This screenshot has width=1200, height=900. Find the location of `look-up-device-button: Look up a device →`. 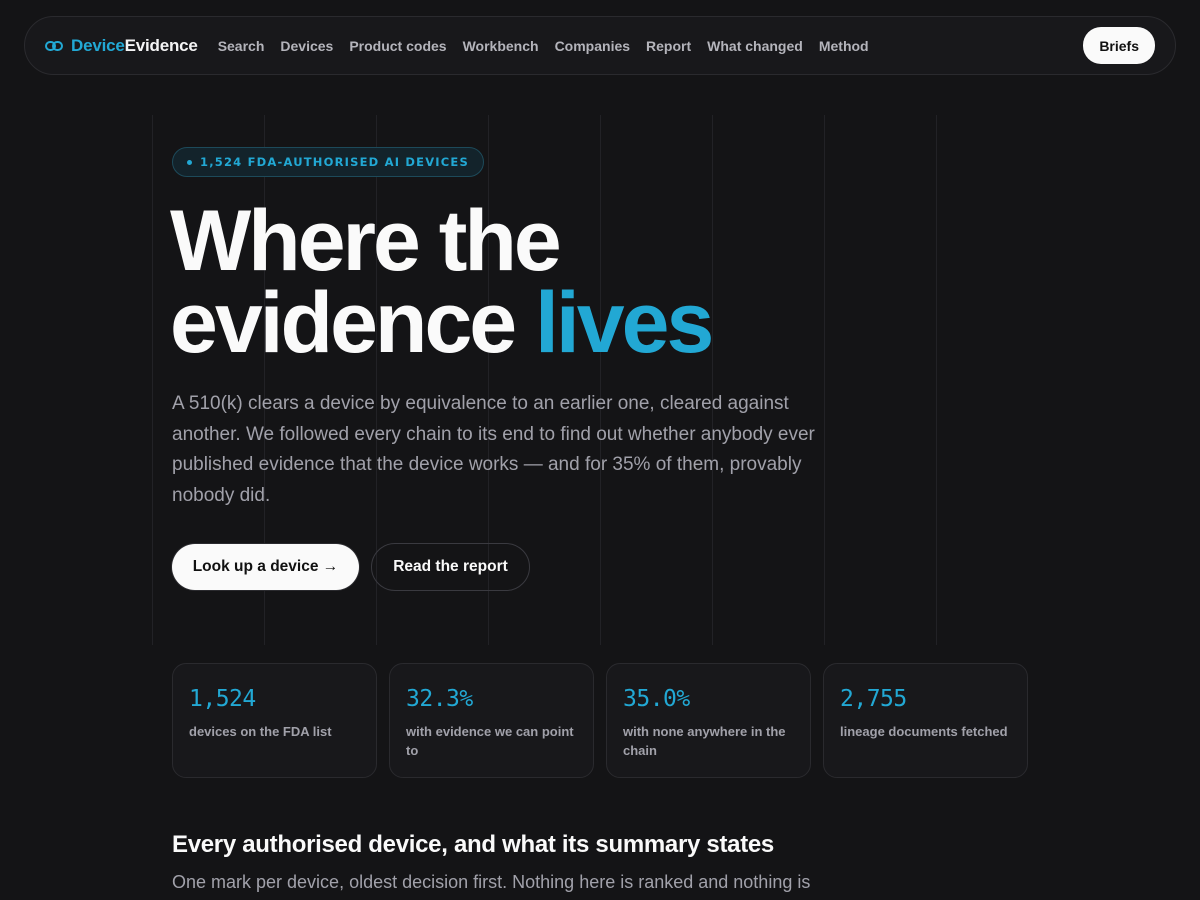

look-up-device-button: Look up a device → is located at coordinates (265, 567).